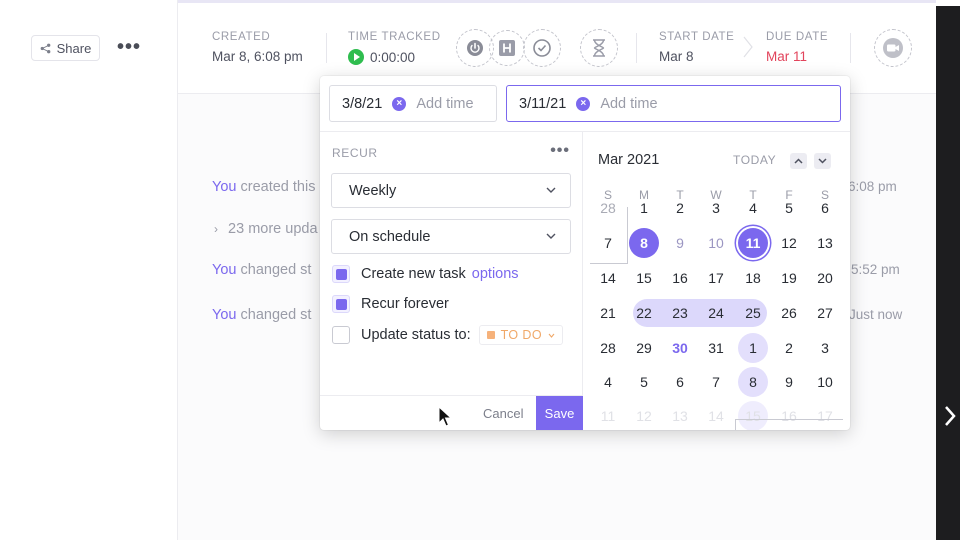 The width and height of the screenshot is (960, 540). What do you see at coordinates (608, 313) in the screenshot?
I see `calendar-day: 21` at bounding box center [608, 313].